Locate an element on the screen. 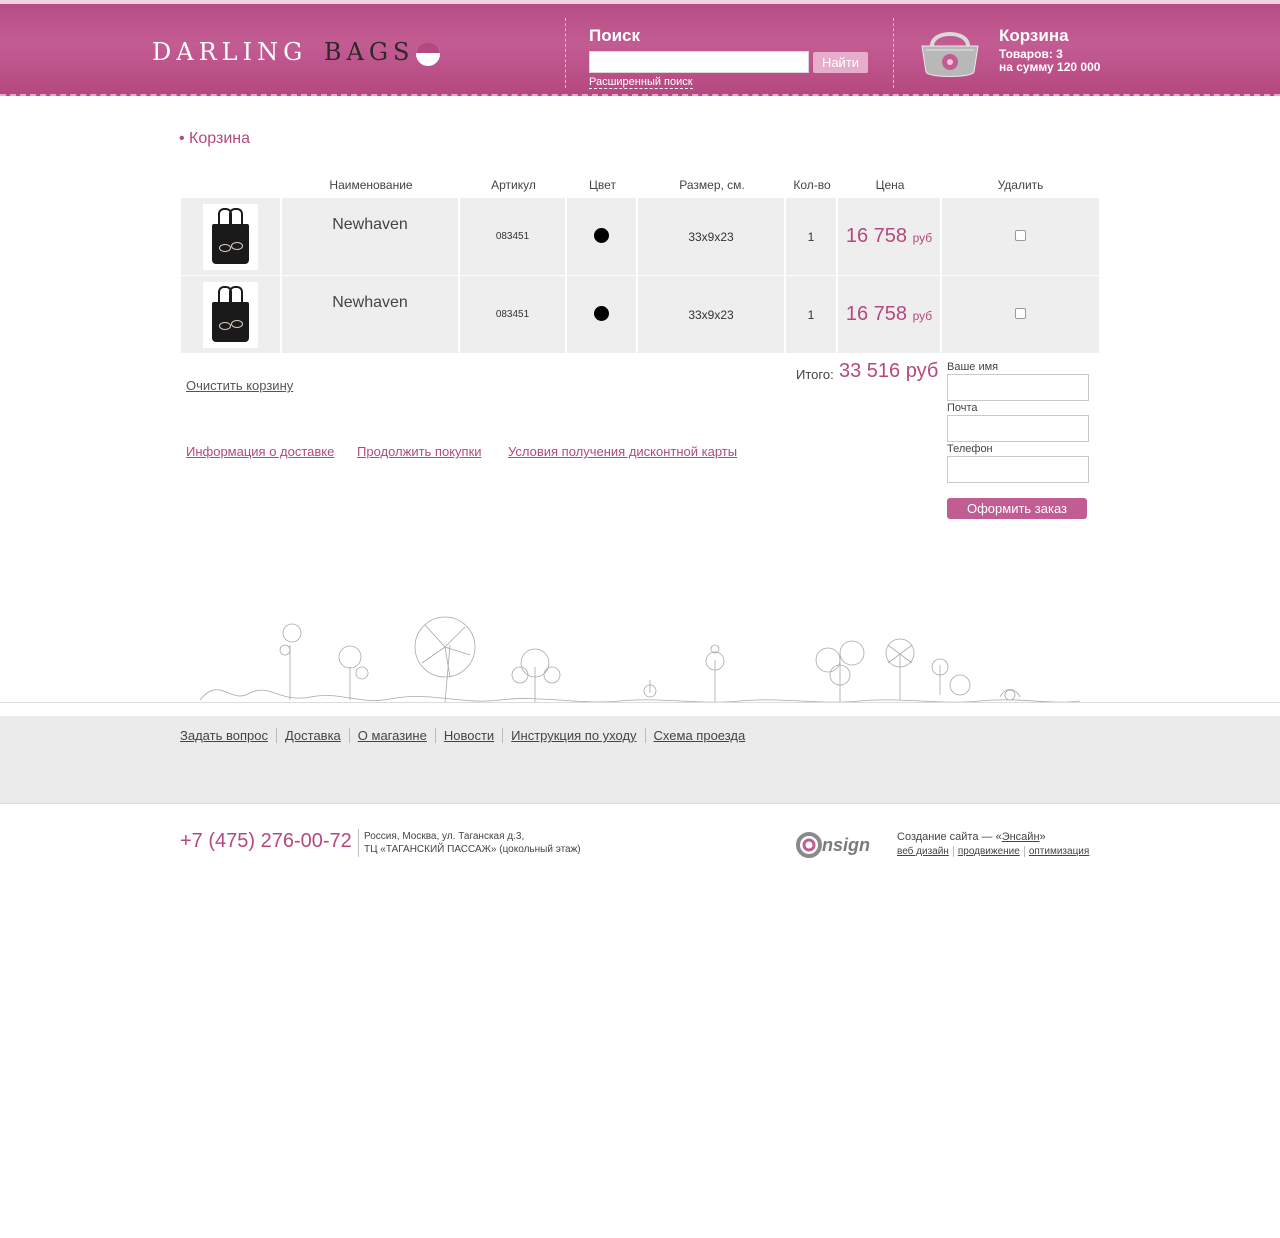 The height and width of the screenshot is (1238, 1280). continue-shopping-link: Продолжить покупки is located at coordinates (419, 451).